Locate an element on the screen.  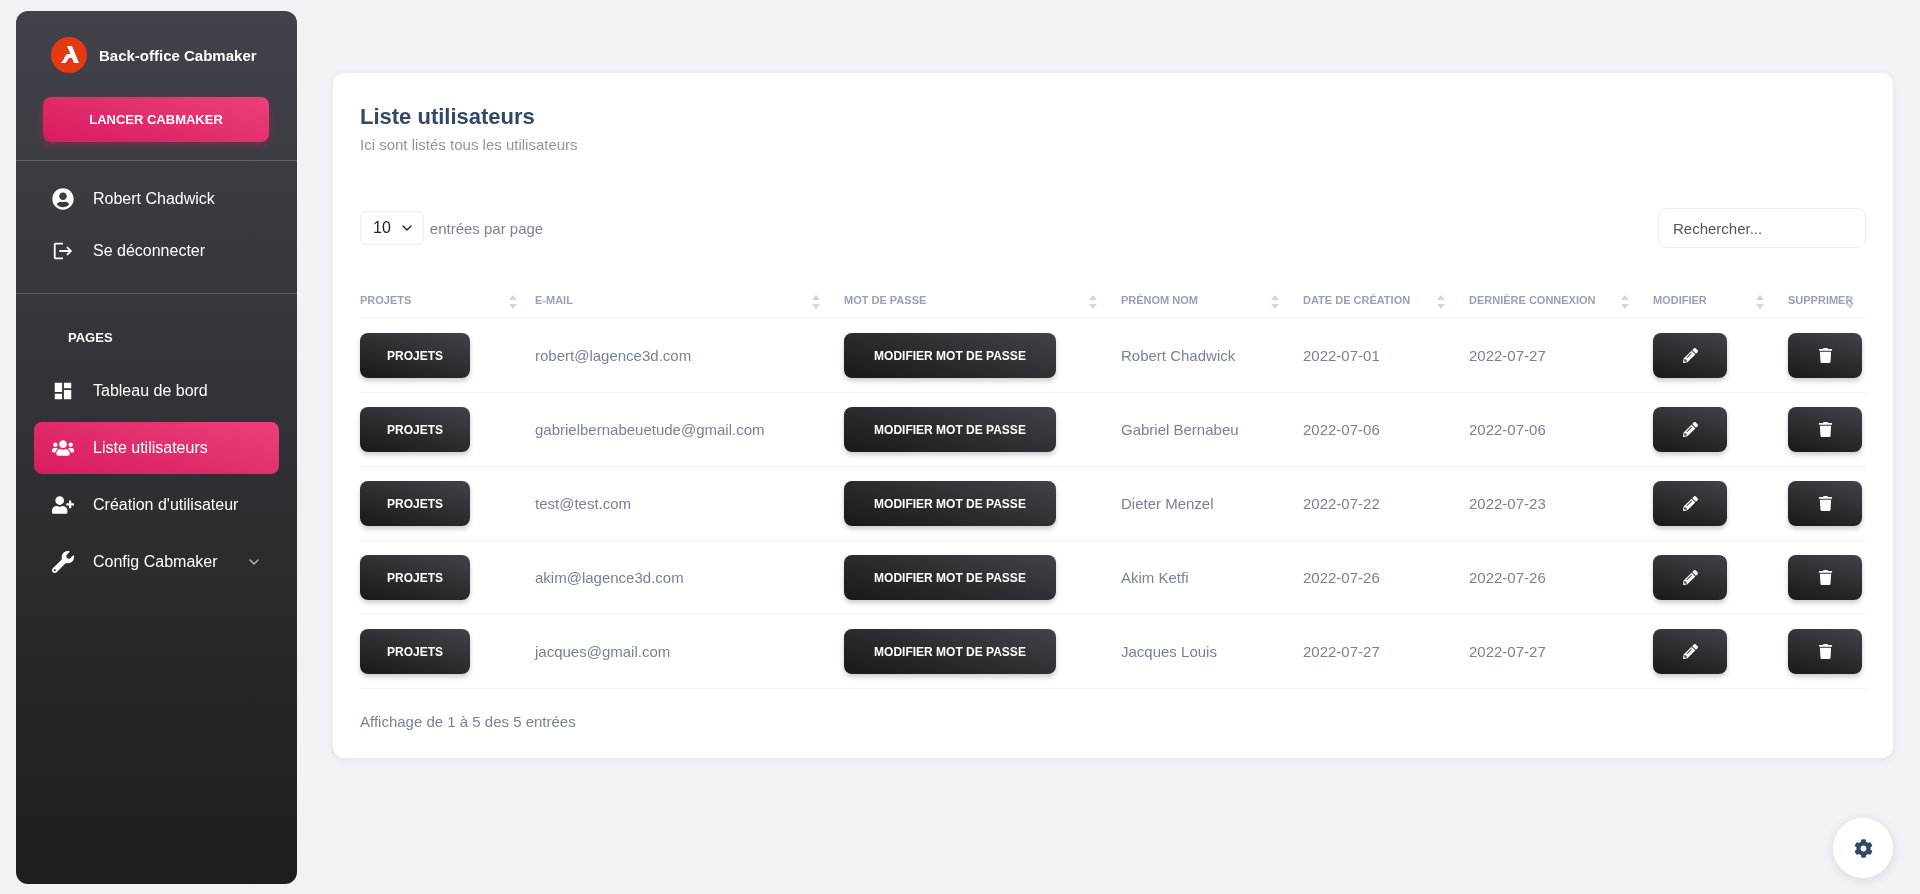
settings-icon is located at coordinates (1863, 848).